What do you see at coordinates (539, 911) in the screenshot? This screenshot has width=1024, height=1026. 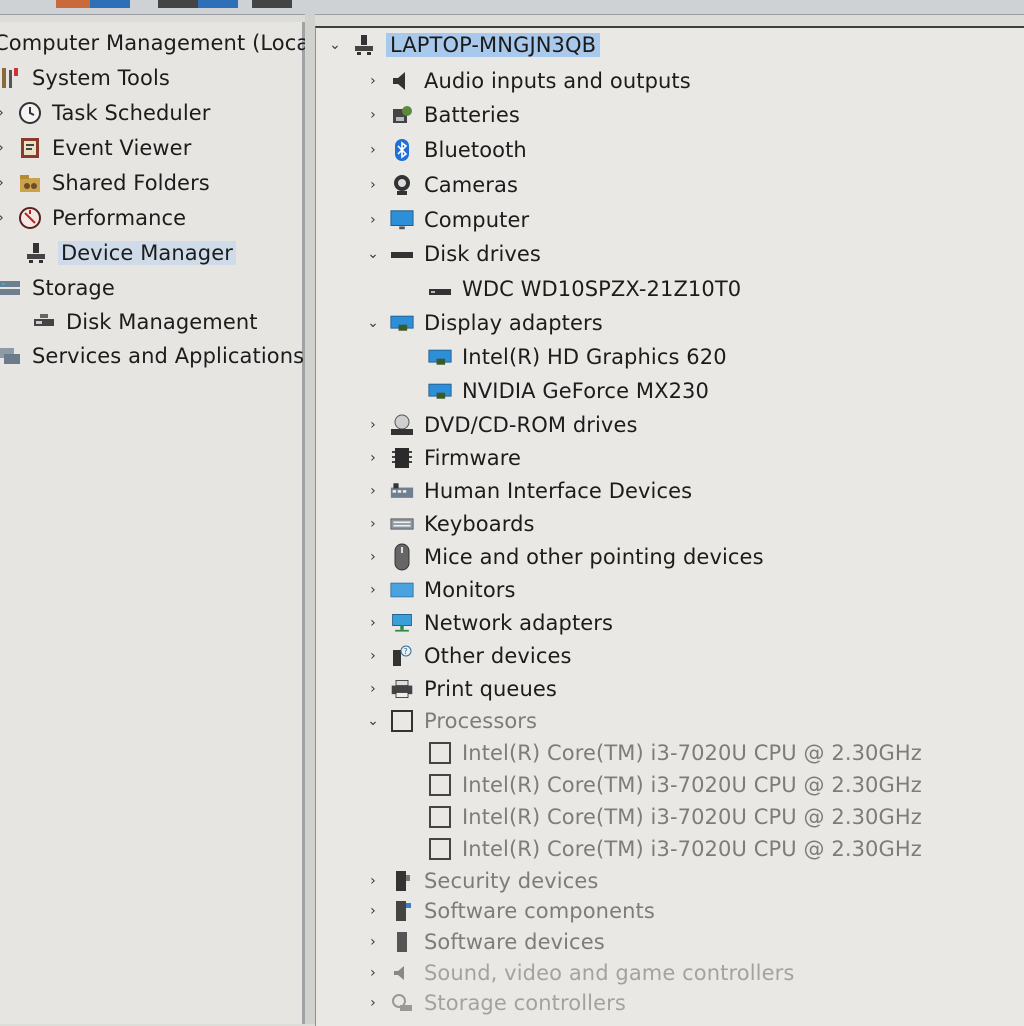 I see `device-category-label: Software components` at bounding box center [539, 911].